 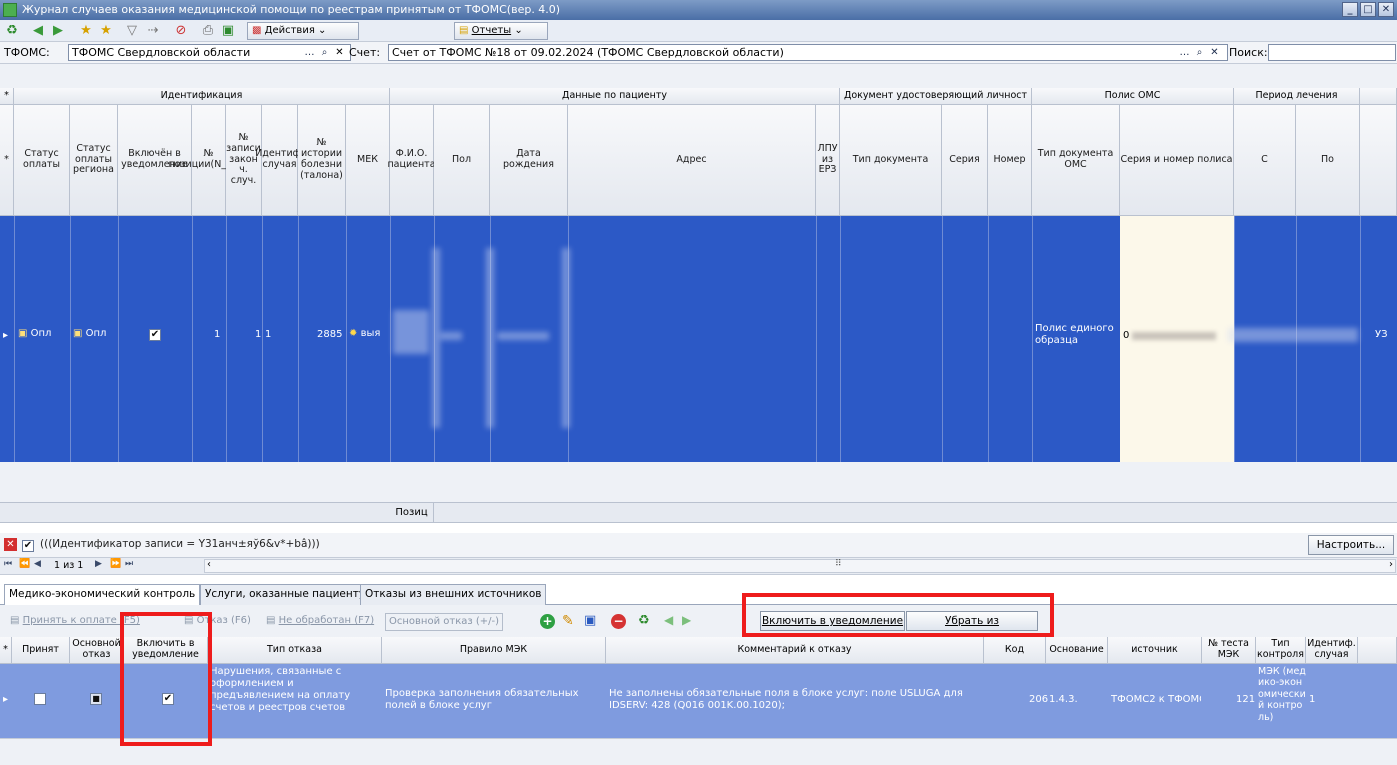 I want to click on in-notice-checkbox: ✔, so click(x=155, y=335).